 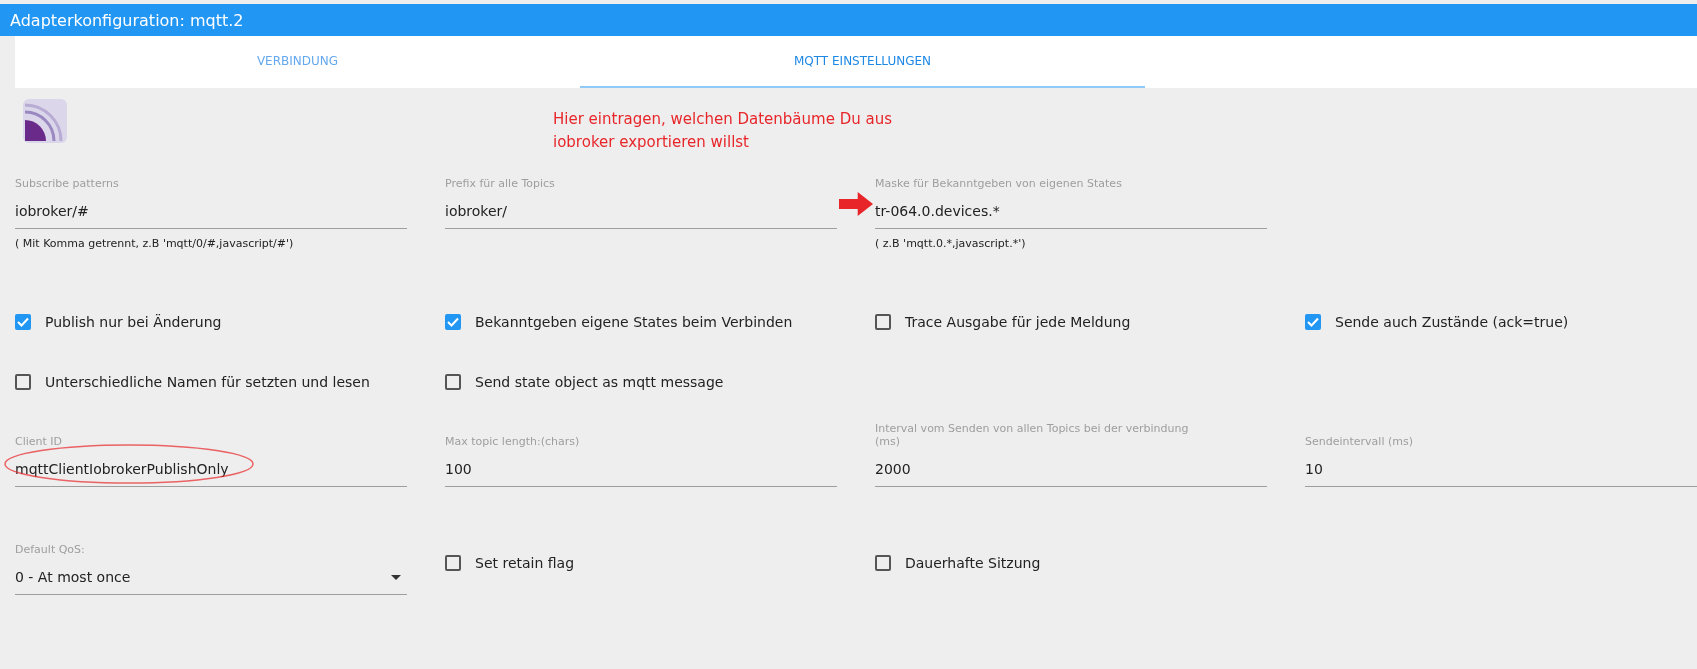 What do you see at coordinates (50, 550) in the screenshot?
I see `field-label: Default QoS:` at bounding box center [50, 550].